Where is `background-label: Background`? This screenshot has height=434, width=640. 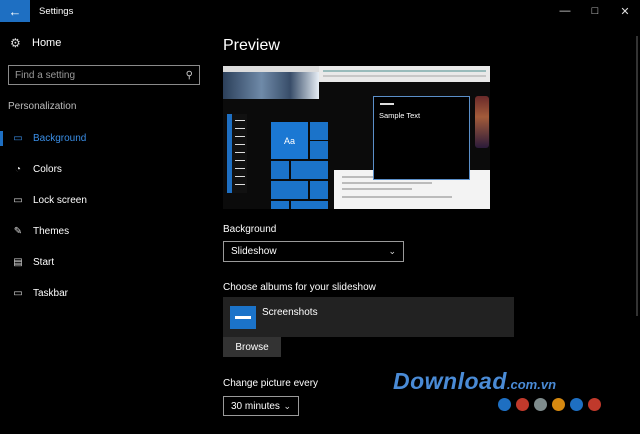
background-label: Background is located at coordinates (250, 229).